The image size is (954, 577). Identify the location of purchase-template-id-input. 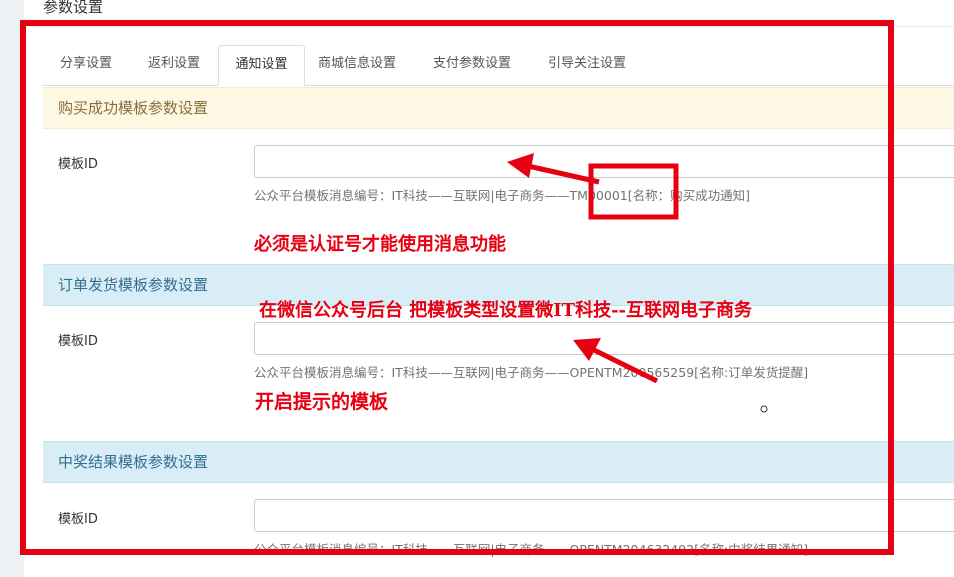
(604, 161).